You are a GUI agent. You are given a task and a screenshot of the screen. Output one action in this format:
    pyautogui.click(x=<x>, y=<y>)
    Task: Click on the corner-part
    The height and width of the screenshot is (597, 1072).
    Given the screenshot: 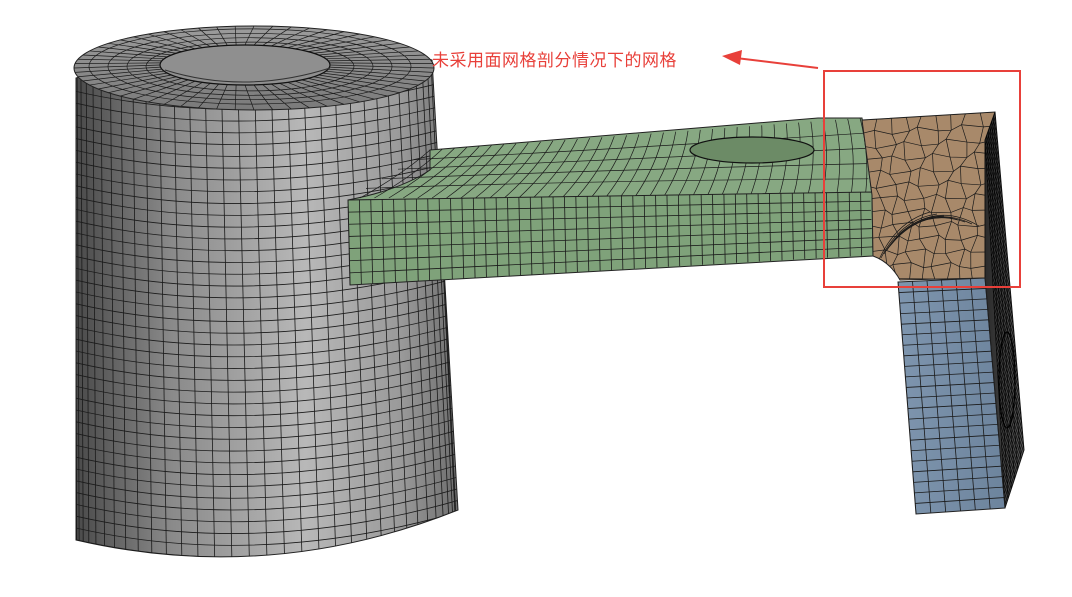 What is the action you would take?
    pyautogui.click(x=928, y=196)
    